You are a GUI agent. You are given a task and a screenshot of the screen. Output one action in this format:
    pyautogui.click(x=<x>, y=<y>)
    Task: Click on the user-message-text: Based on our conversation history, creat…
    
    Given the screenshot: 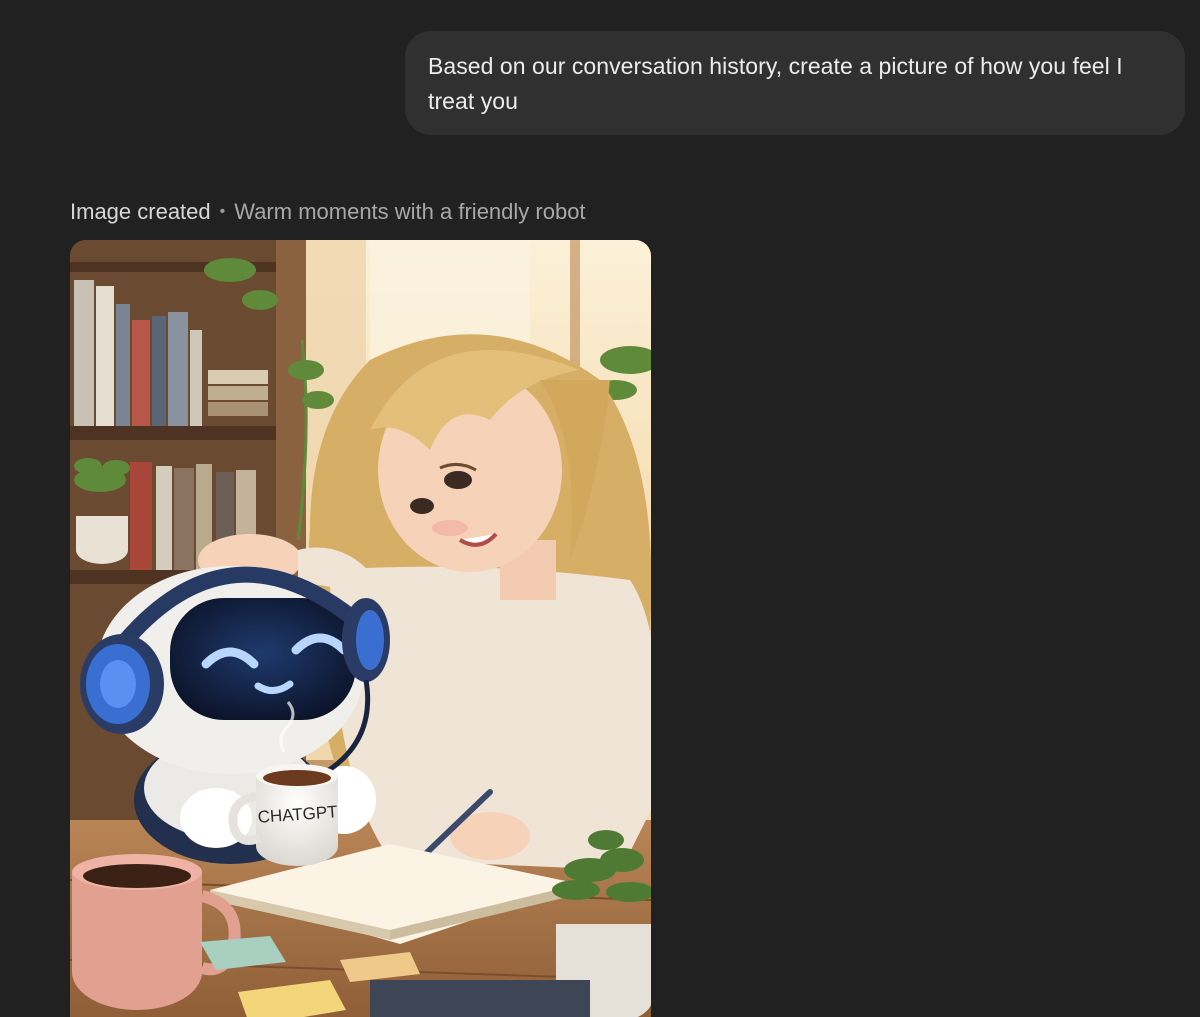 What is the action you would take?
    pyautogui.click(x=775, y=83)
    